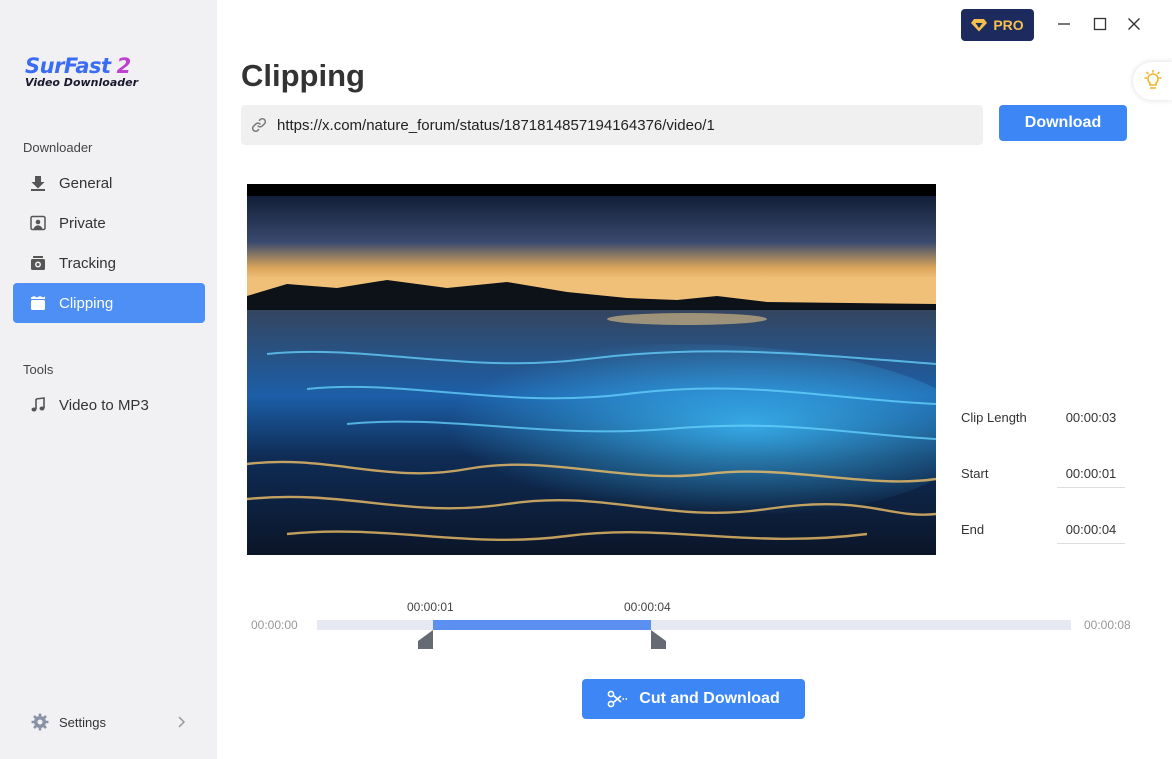 The height and width of the screenshot is (759, 1172). What do you see at coordinates (542, 625) in the screenshot?
I see `timeline-selection` at bounding box center [542, 625].